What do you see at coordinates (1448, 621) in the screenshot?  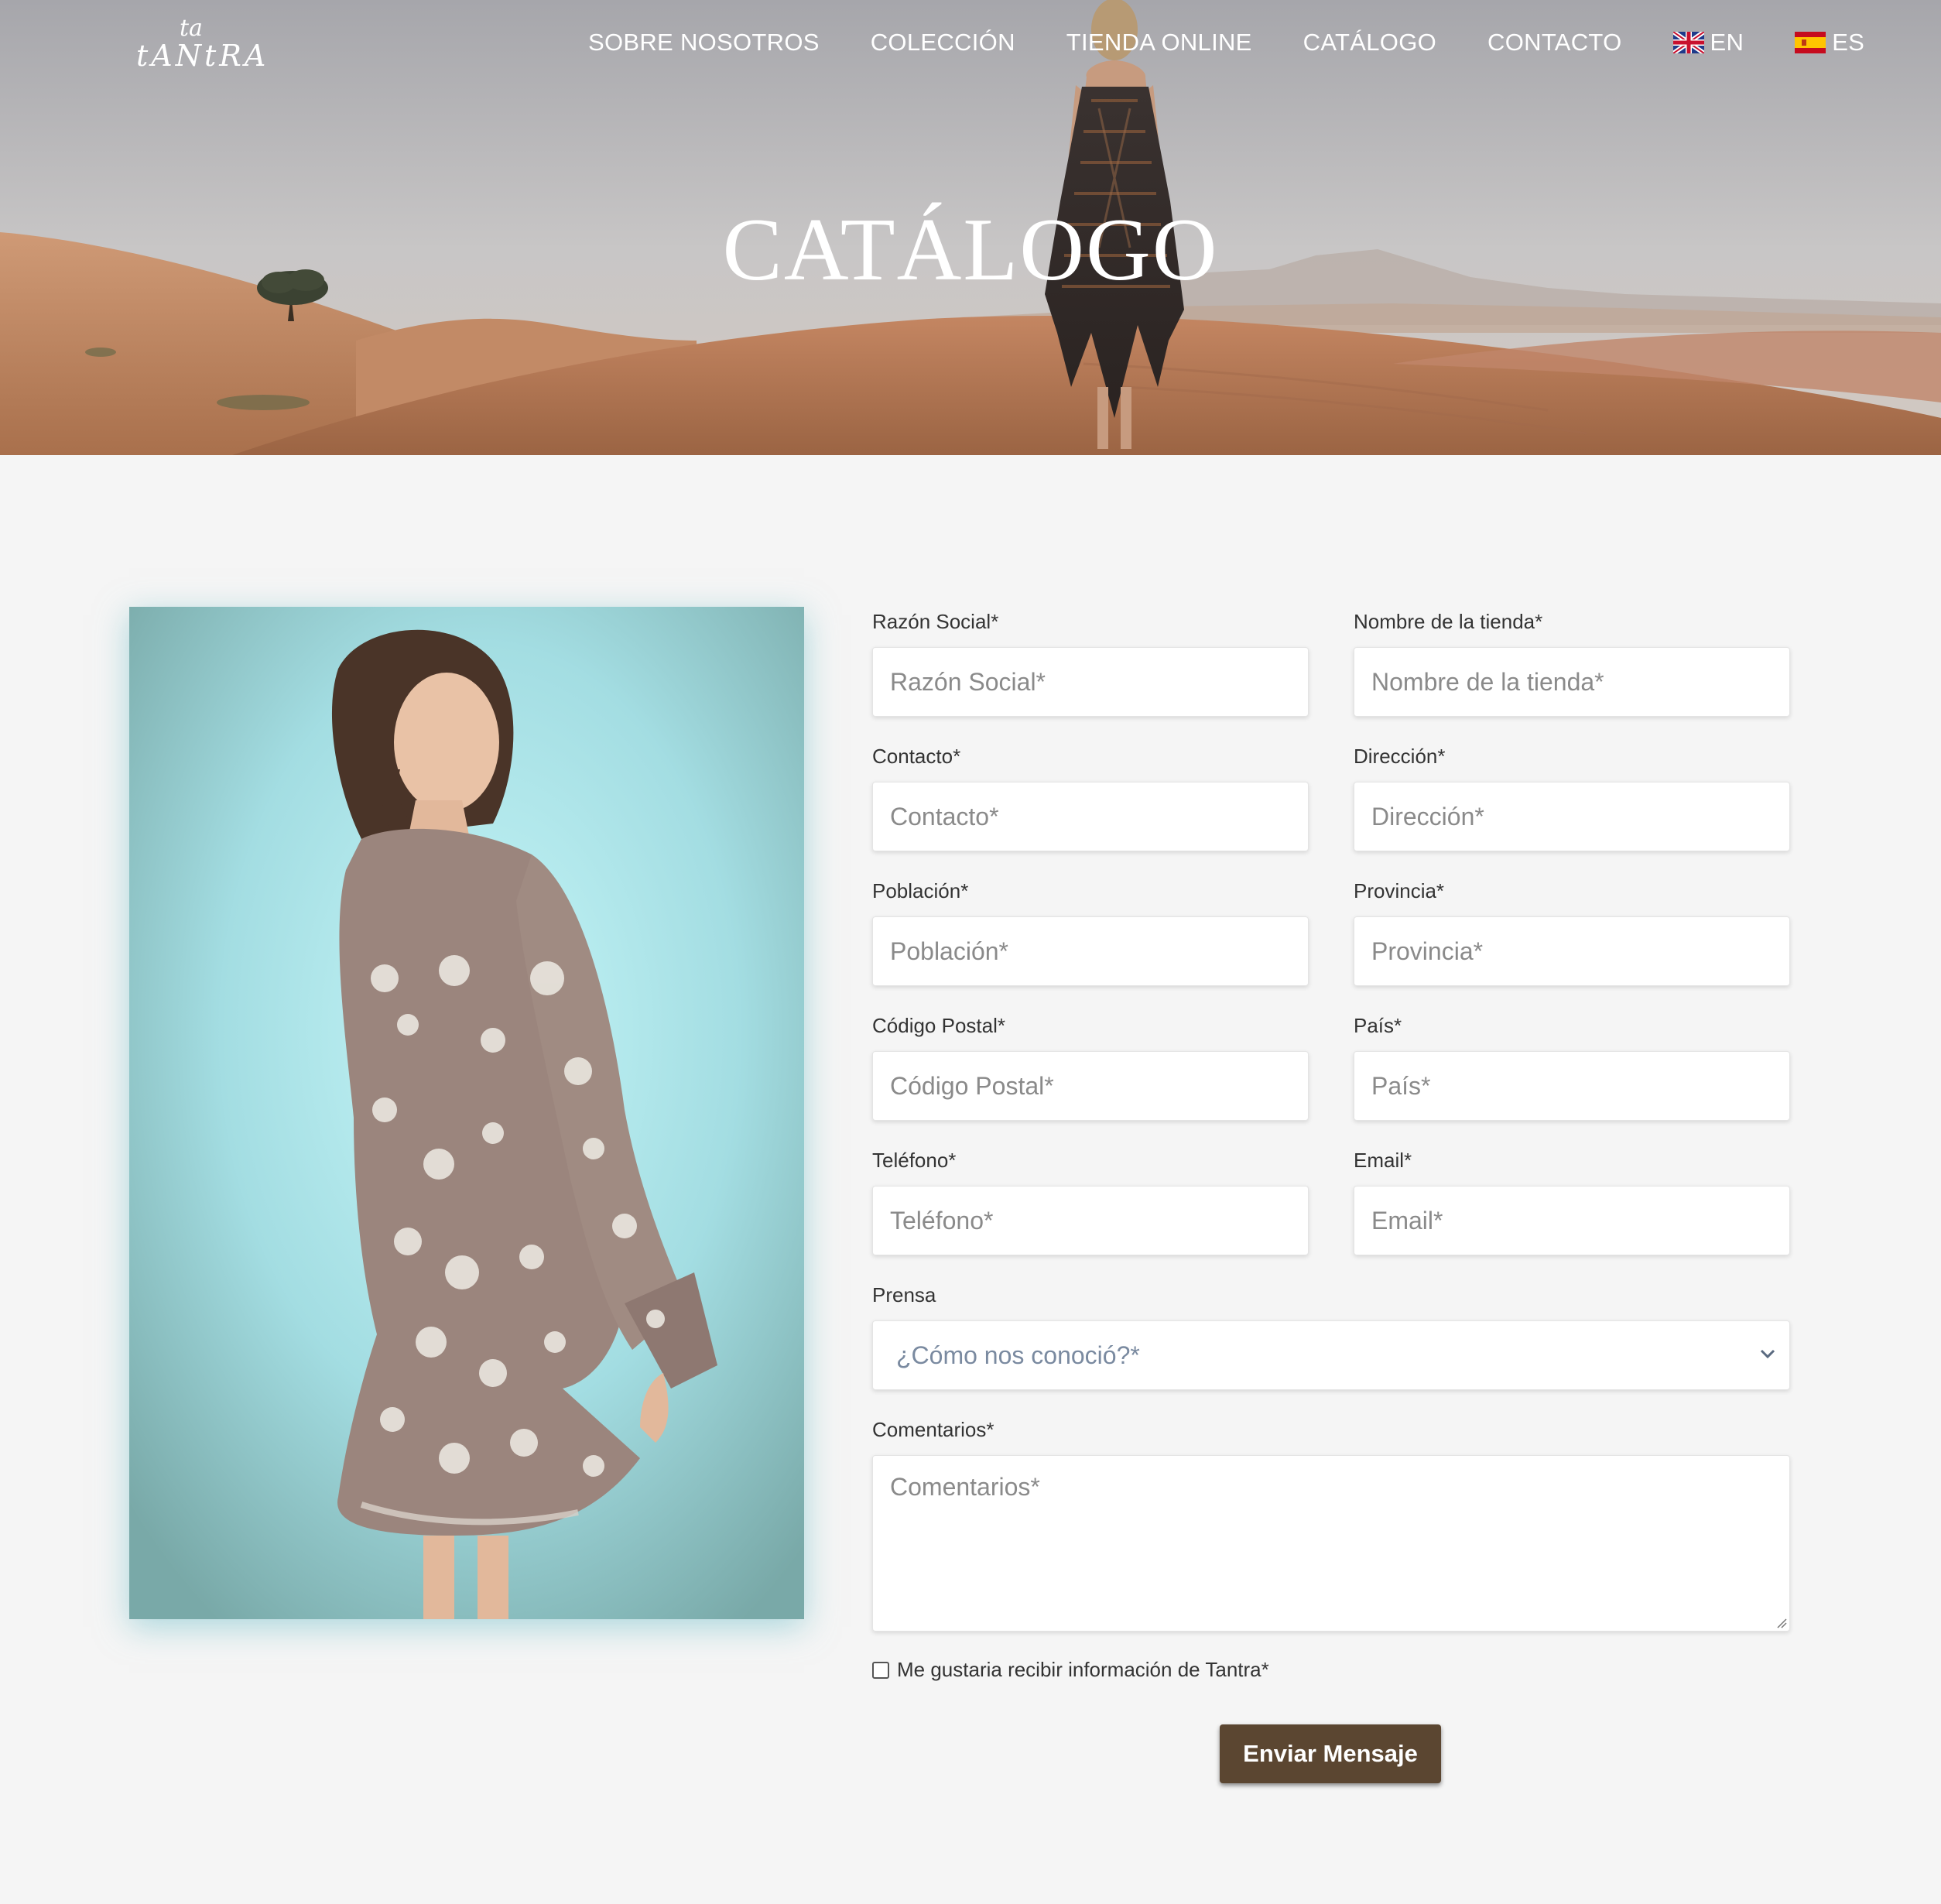 I see `nombre-tienda-label: Nombre de la tienda*` at bounding box center [1448, 621].